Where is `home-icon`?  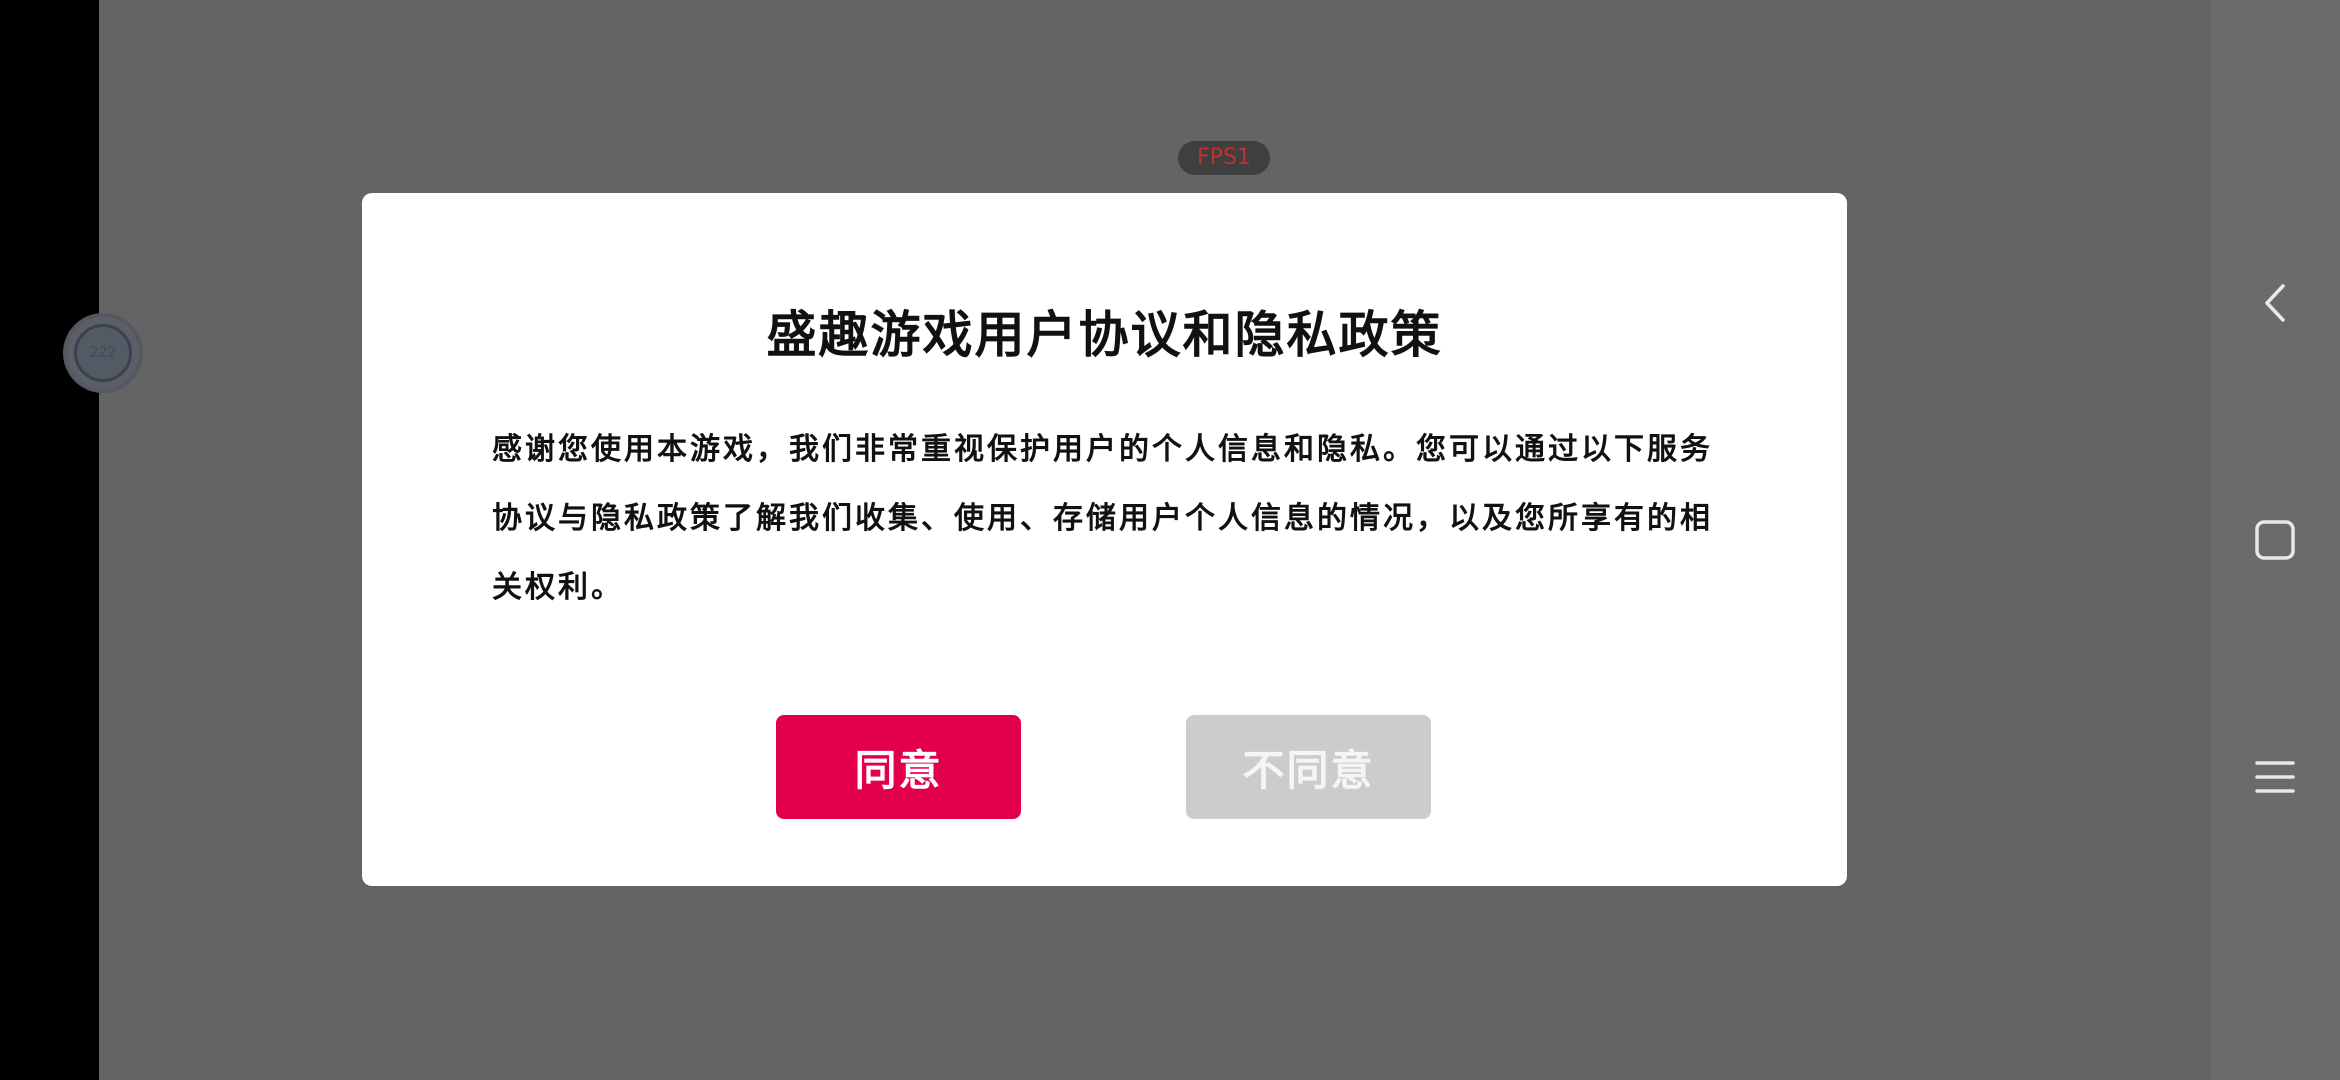
home-icon is located at coordinates (2275, 540).